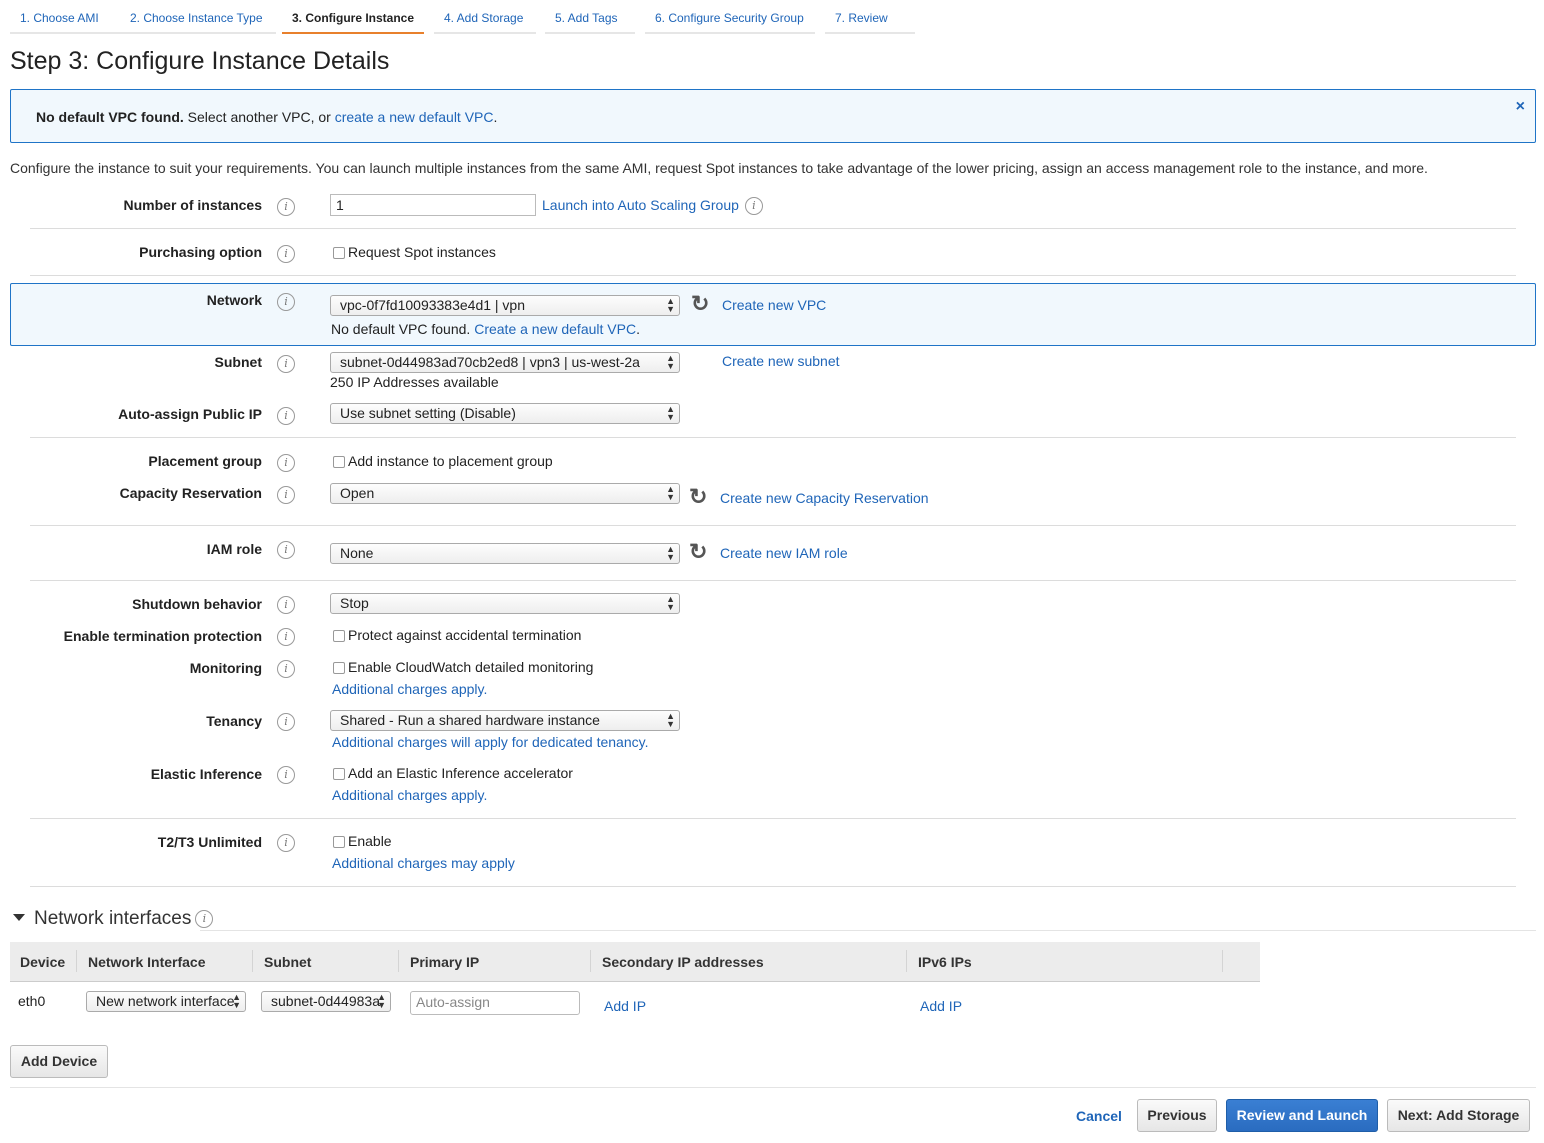 The height and width of the screenshot is (1143, 1544). What do you see at coordinates (19, 917) in the screenshot?
I see `collapse-triangle-icon` at bounding box center [19, 917].